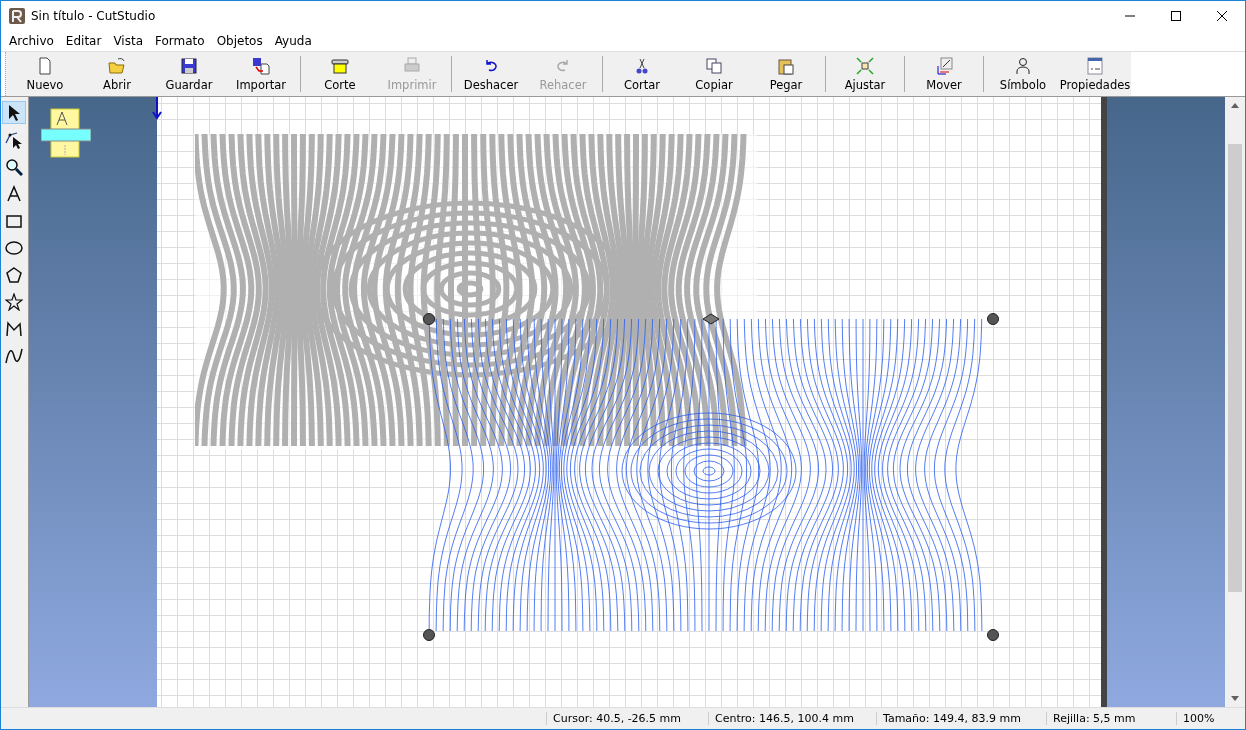 The width and height of the screenshot is (1246, 730). I want to click on pentagon-icon, so click(14, 274).